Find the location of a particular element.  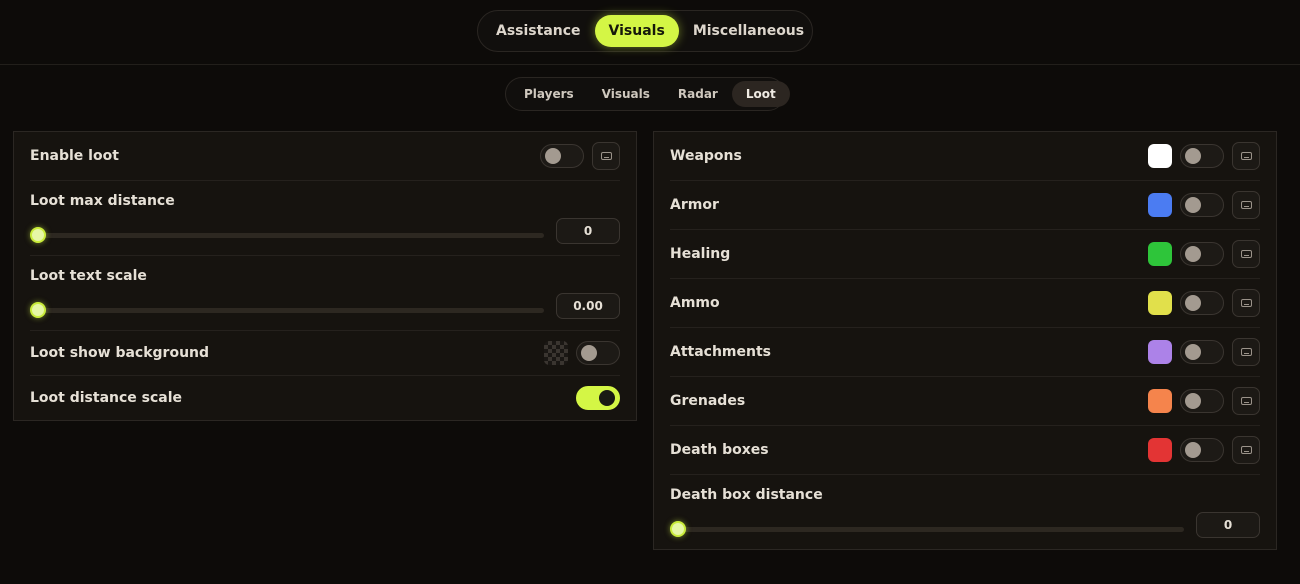

enable-loot-keybind-button is located at coordinates (606, 156).